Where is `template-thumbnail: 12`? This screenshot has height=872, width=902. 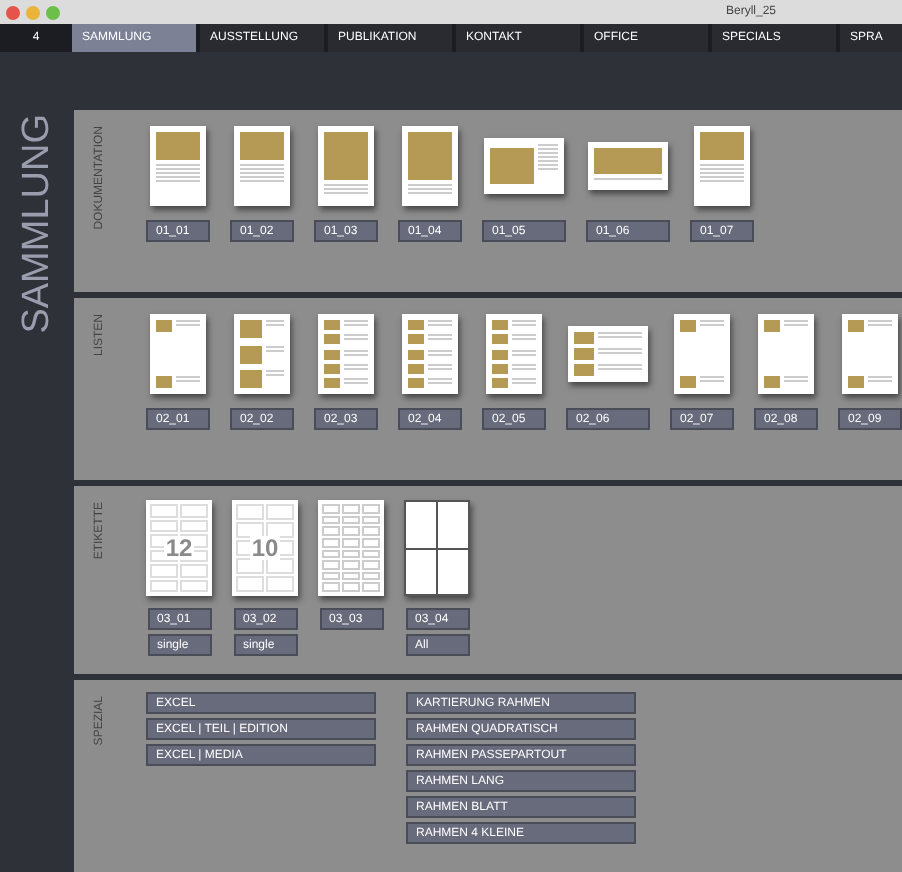 template-thumbnail: 12 is located at coordinates (179, 548).